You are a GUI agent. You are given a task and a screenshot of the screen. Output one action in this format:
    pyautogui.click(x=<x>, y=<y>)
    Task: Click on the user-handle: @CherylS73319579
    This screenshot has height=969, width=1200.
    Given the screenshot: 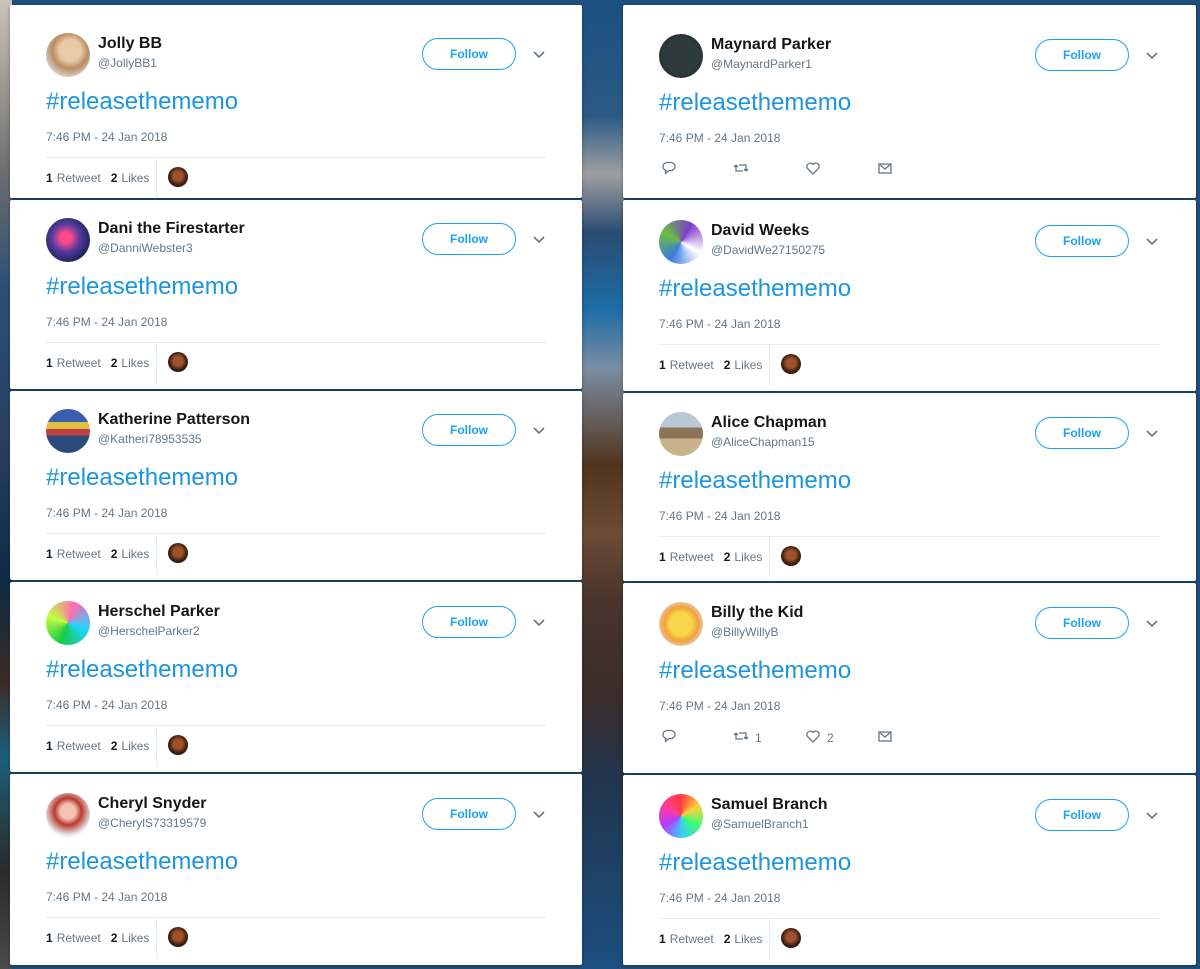 What is the action you would take?
    pyautogui.click(x=152, y=823)
    